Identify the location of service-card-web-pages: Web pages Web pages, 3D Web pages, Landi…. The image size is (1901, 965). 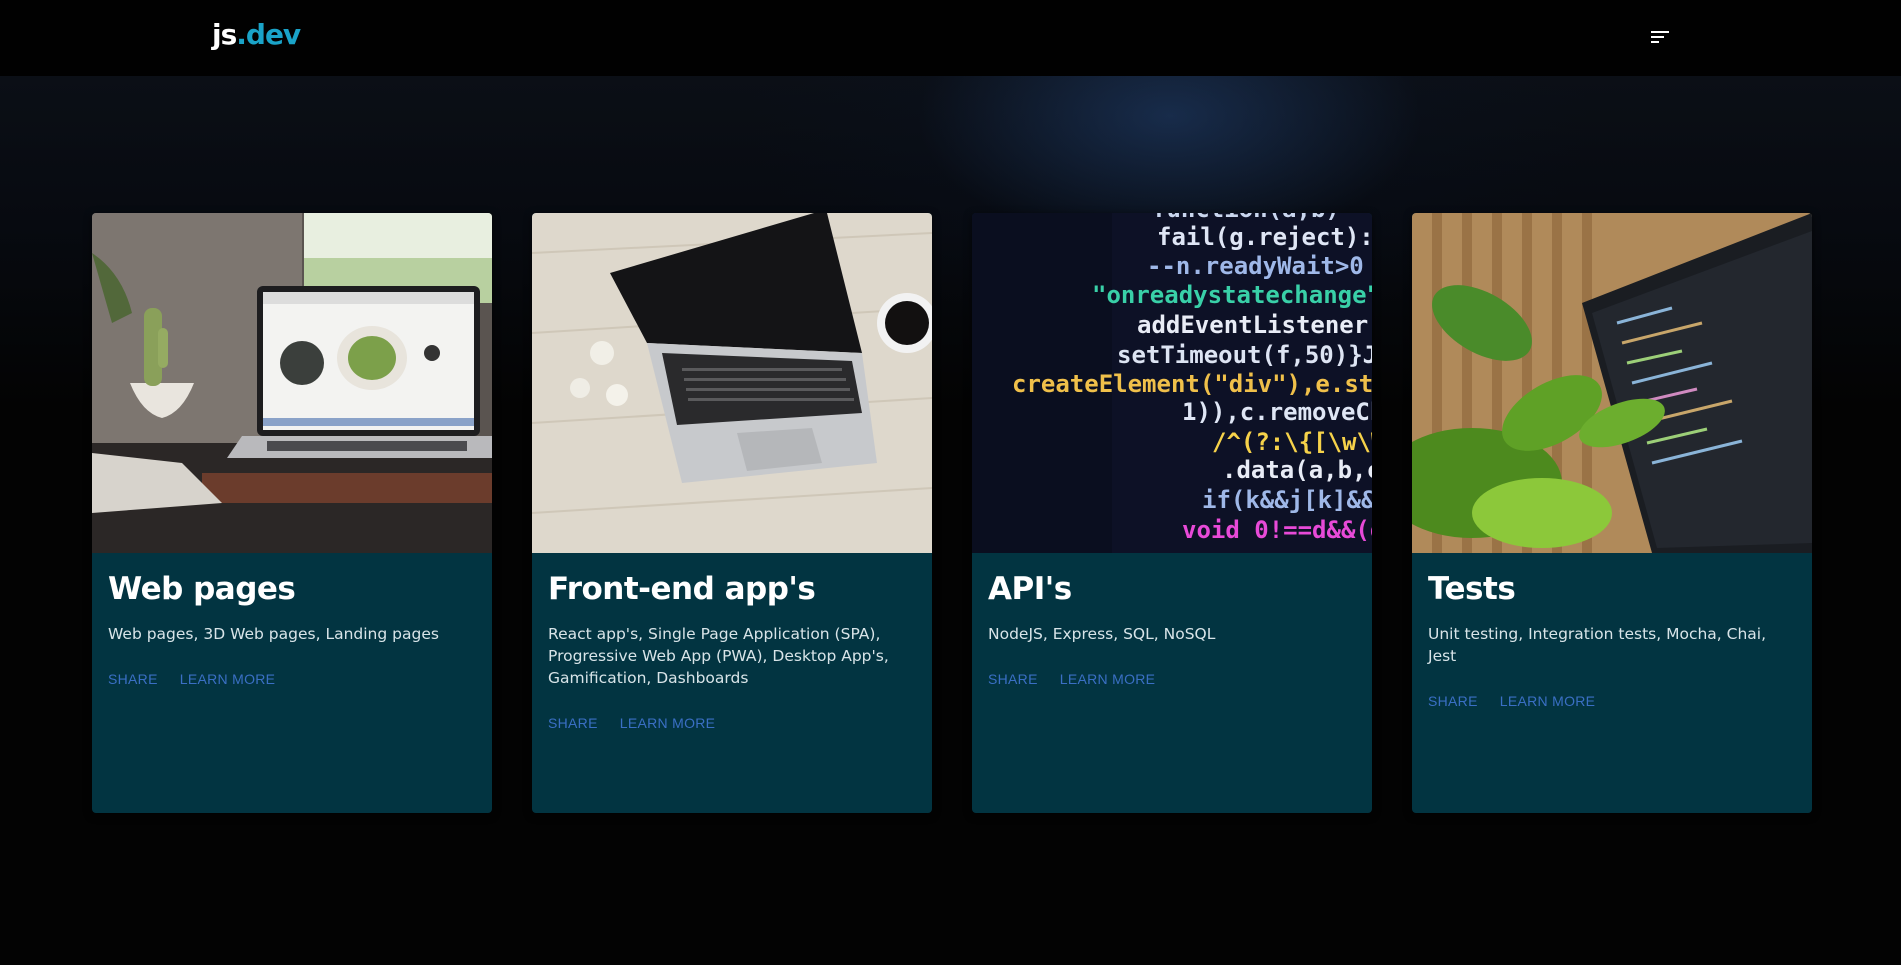
(292, 513).